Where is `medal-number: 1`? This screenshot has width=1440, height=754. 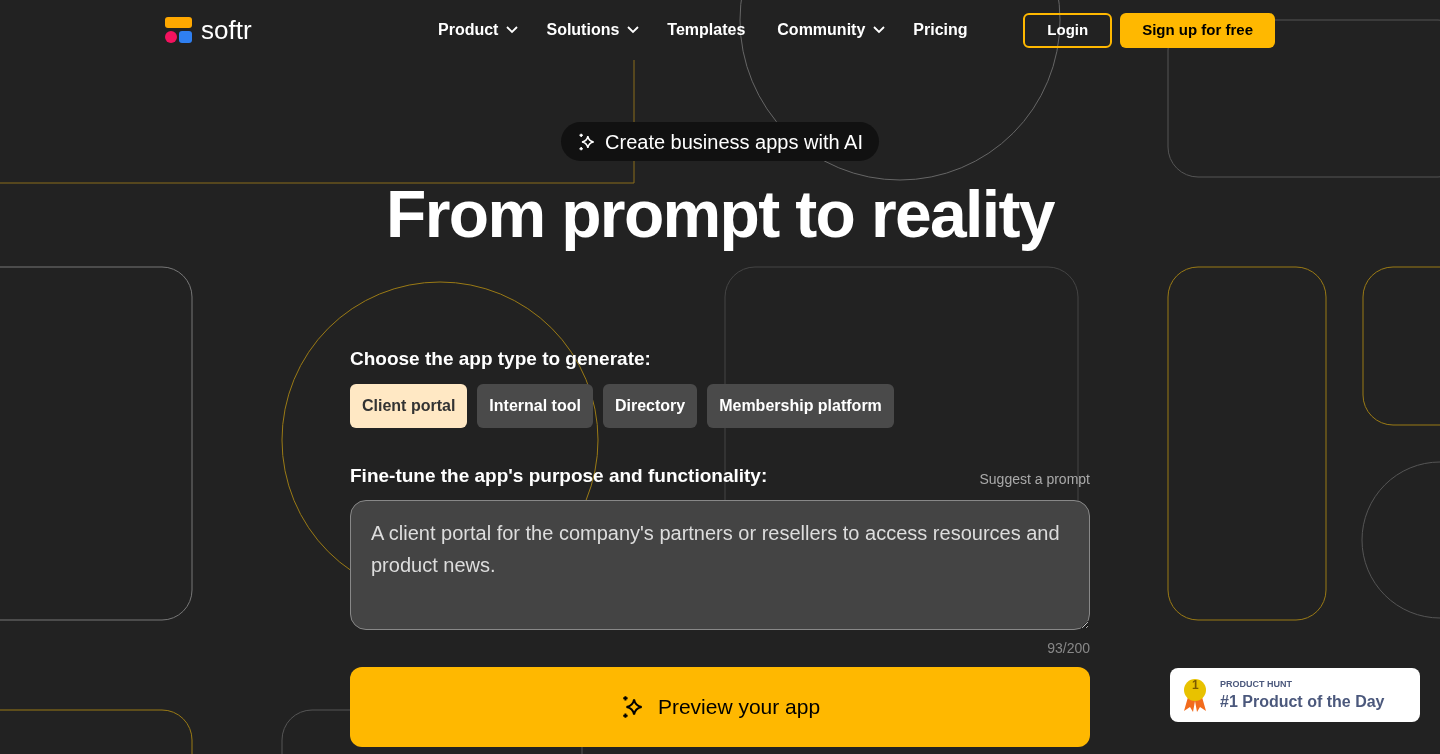
medal-number: 1 is located at coordinates (1195, 685).